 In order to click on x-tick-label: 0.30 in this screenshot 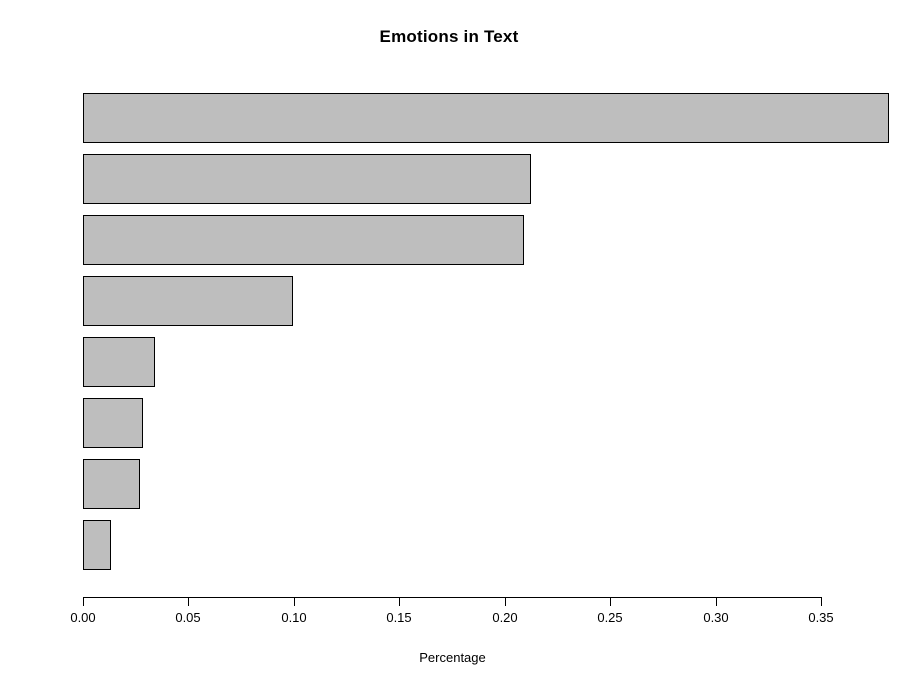, I will do `click(716, 617)`.